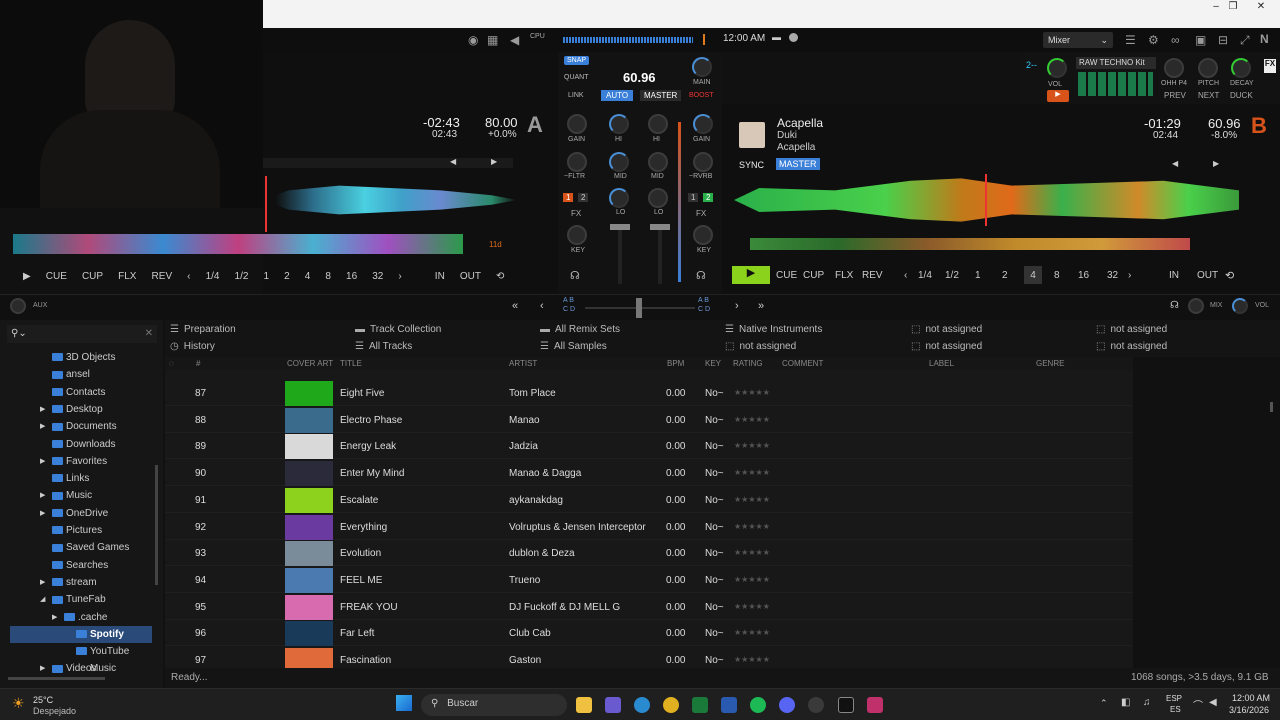  Describe the element at coordinates (213, 276) in the screenshot. I see `deck-a-loop-1-4: 1/4` at that location.